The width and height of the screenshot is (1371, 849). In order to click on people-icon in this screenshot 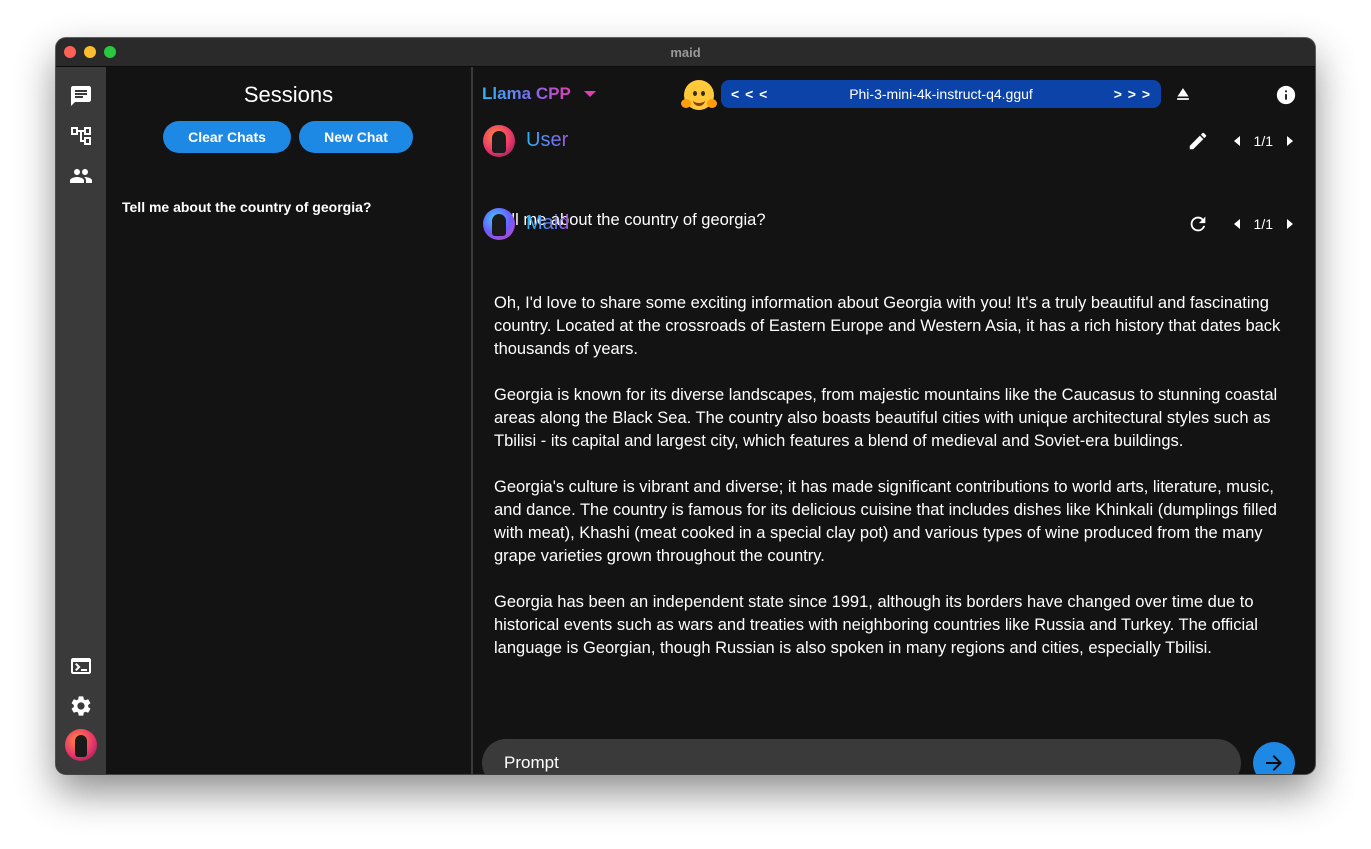, I will do `click(81, 176)`.